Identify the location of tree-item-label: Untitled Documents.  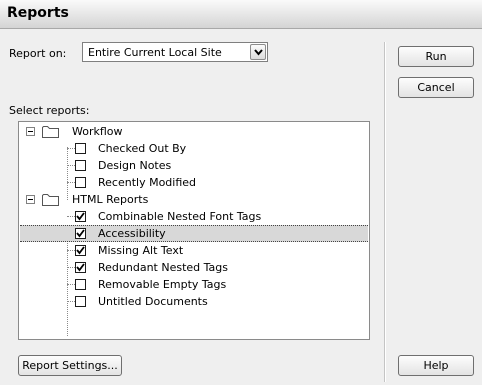
(153, 301).